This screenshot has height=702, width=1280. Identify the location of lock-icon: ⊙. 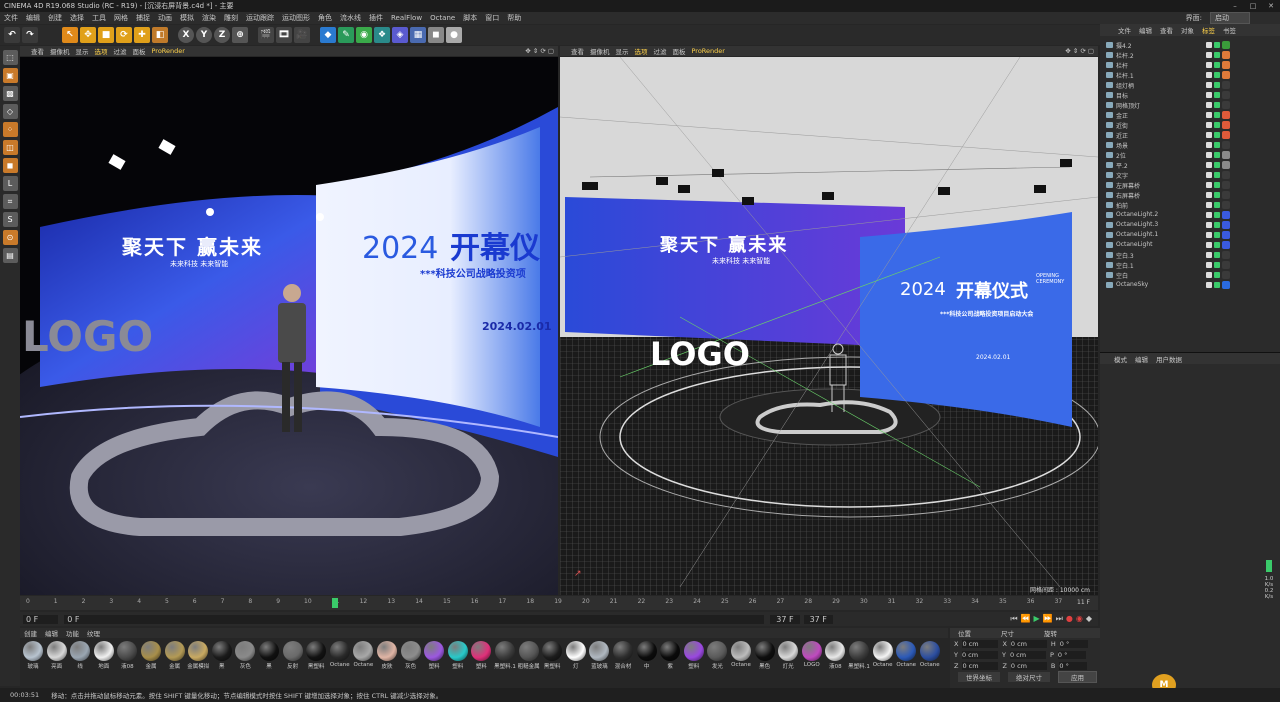
(10, 237).